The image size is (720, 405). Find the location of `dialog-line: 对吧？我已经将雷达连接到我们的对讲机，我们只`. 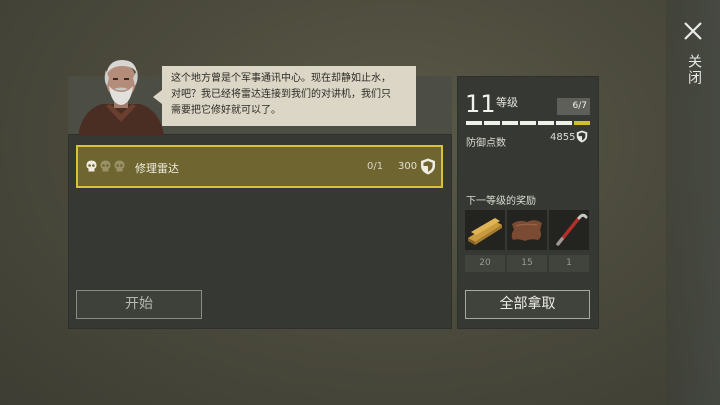

dialog-line: 对吧？我已经将雷达连接到我们的对讲机，我们只 is located at coordinates (281, 94).